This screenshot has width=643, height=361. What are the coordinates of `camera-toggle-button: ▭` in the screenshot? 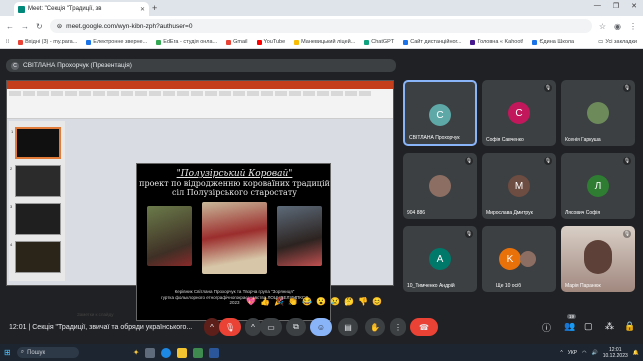 It's located at (271, 327).